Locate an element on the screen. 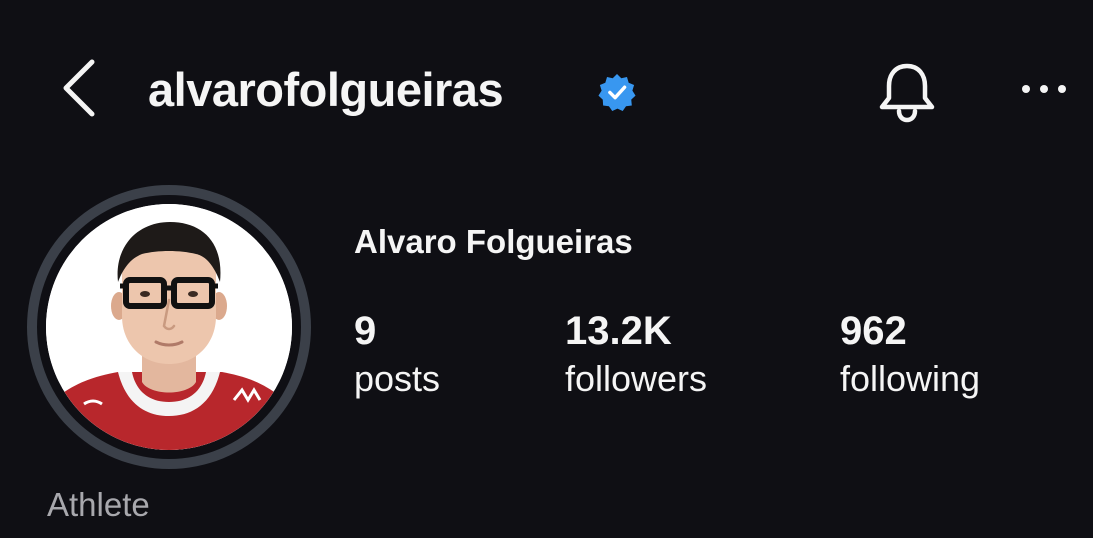 This screenshot has width=1093, height=538. stat-posts: 9 posts is located at coordinates (397, 354).